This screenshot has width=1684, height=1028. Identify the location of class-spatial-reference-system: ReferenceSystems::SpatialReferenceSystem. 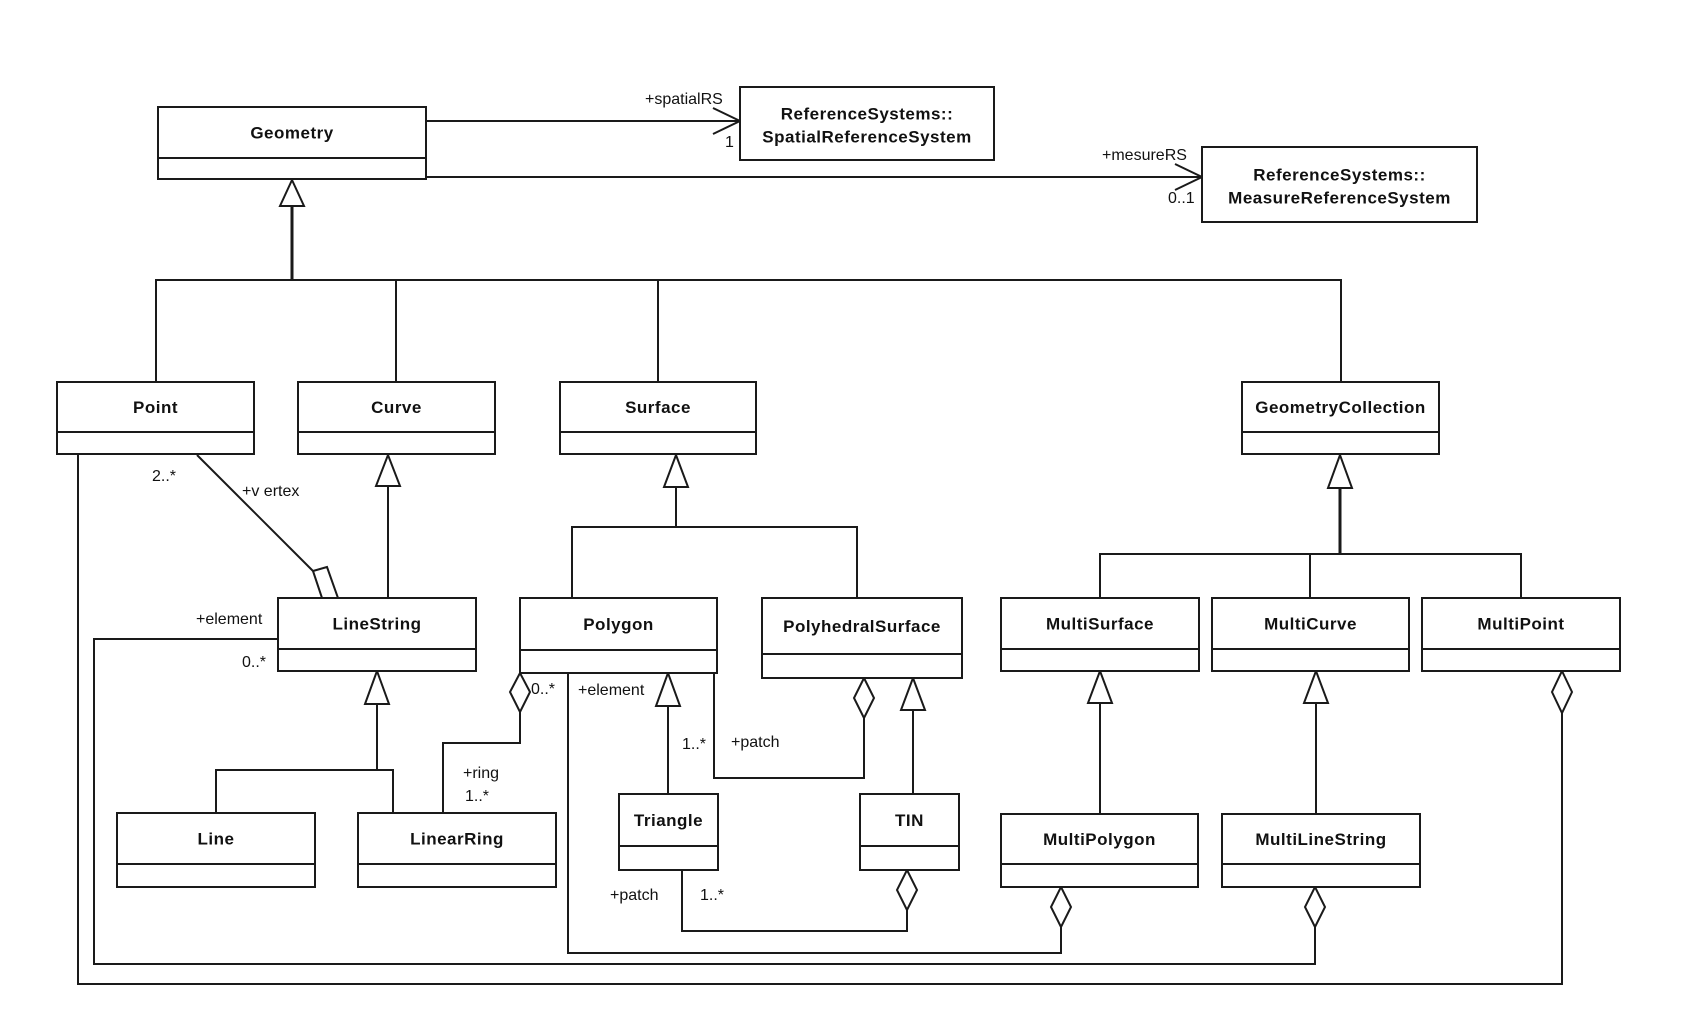
(867, 123).